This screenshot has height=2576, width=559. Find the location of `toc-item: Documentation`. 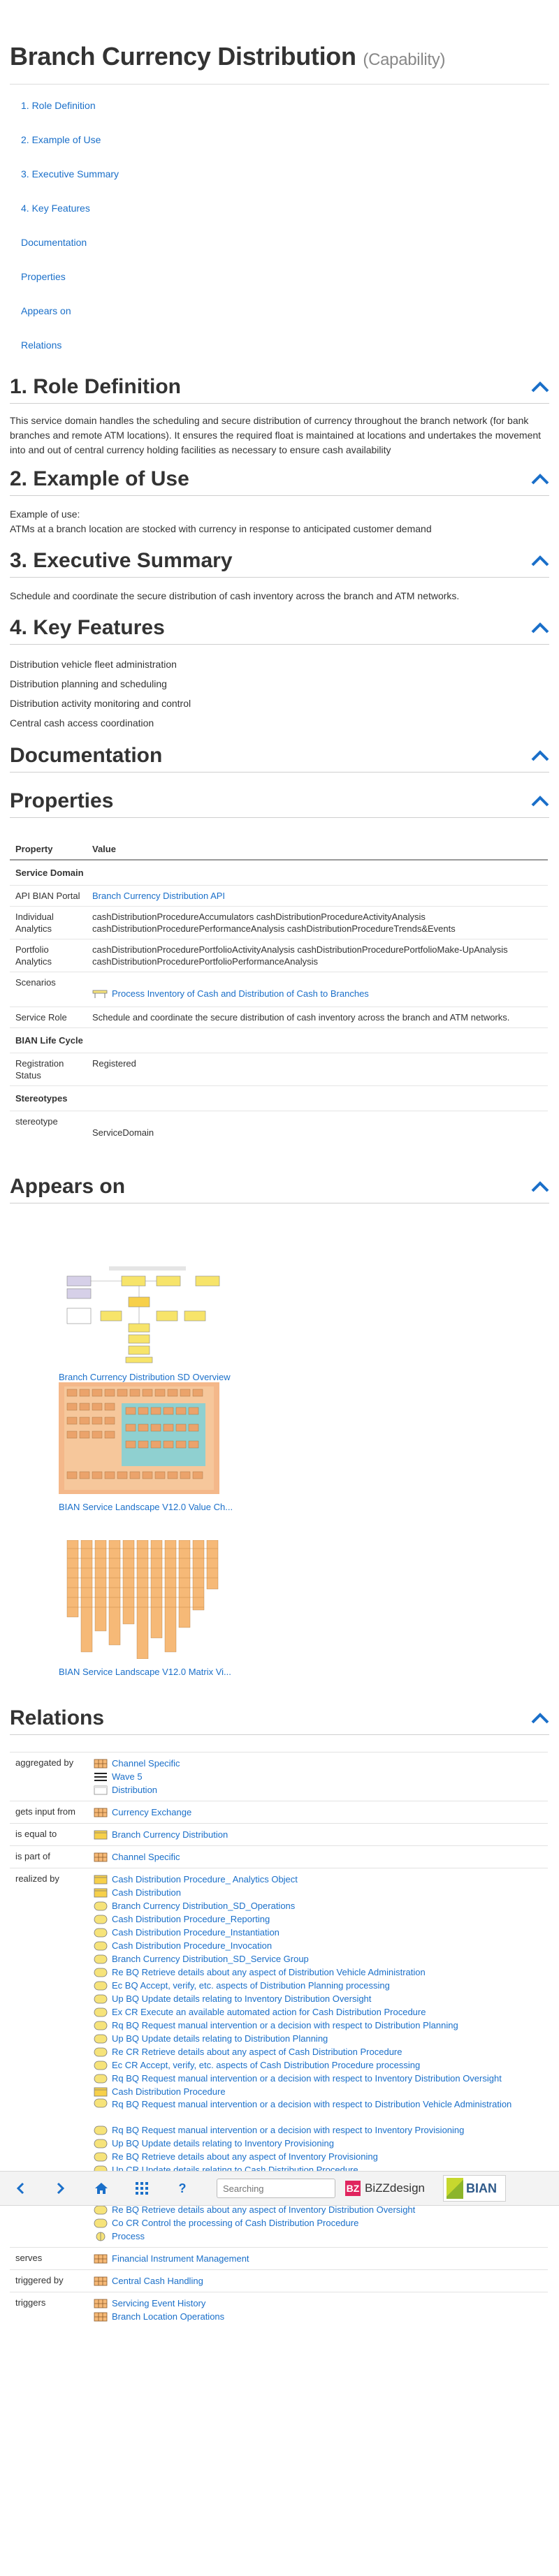

toc-item: Documentation is located at coordinates (285, 250).